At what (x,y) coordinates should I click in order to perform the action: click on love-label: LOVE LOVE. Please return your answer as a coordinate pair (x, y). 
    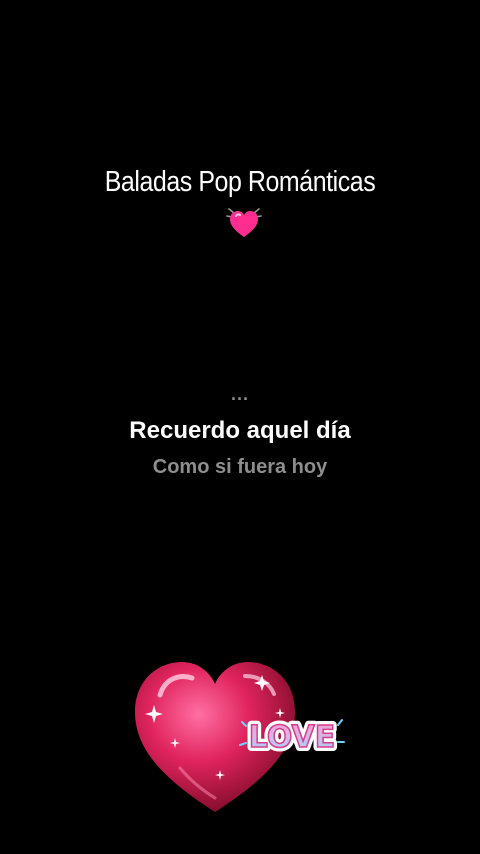
    Looking at the image, I should click on (292, 737).